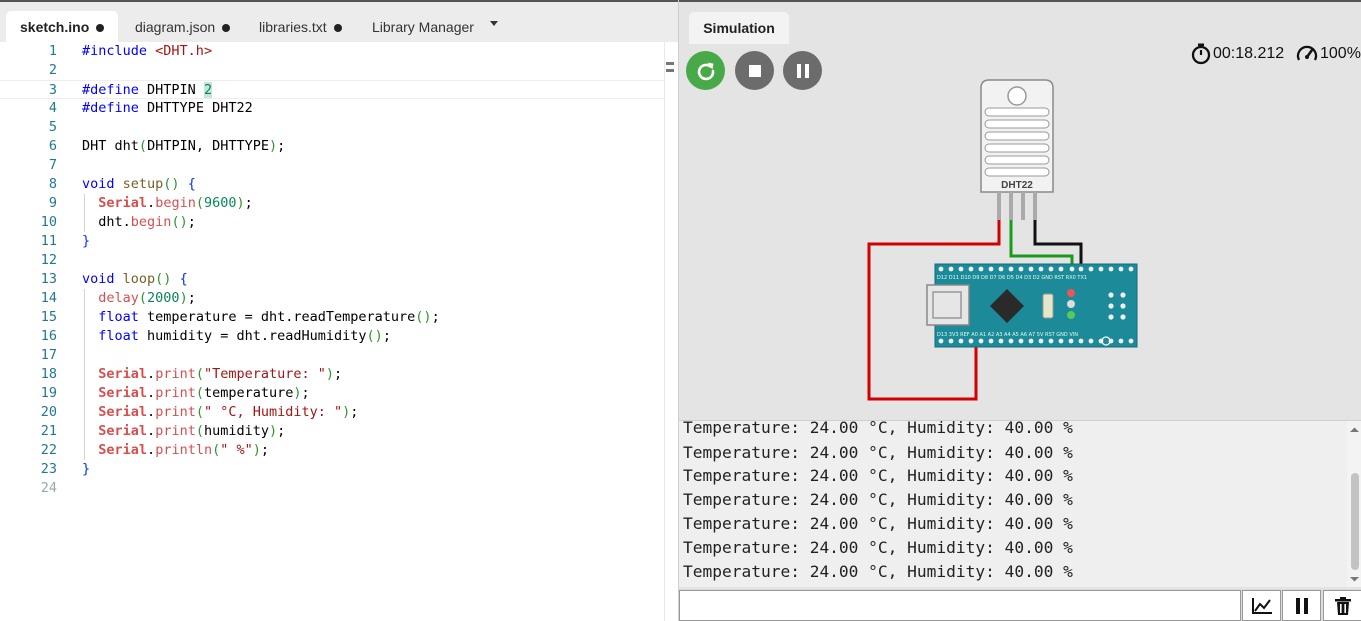 The image size is (1361, 621). What do you see at coordinates (48, 488) in the screenshot?
I see `code-line: 24` at bounding box center [48, 488].